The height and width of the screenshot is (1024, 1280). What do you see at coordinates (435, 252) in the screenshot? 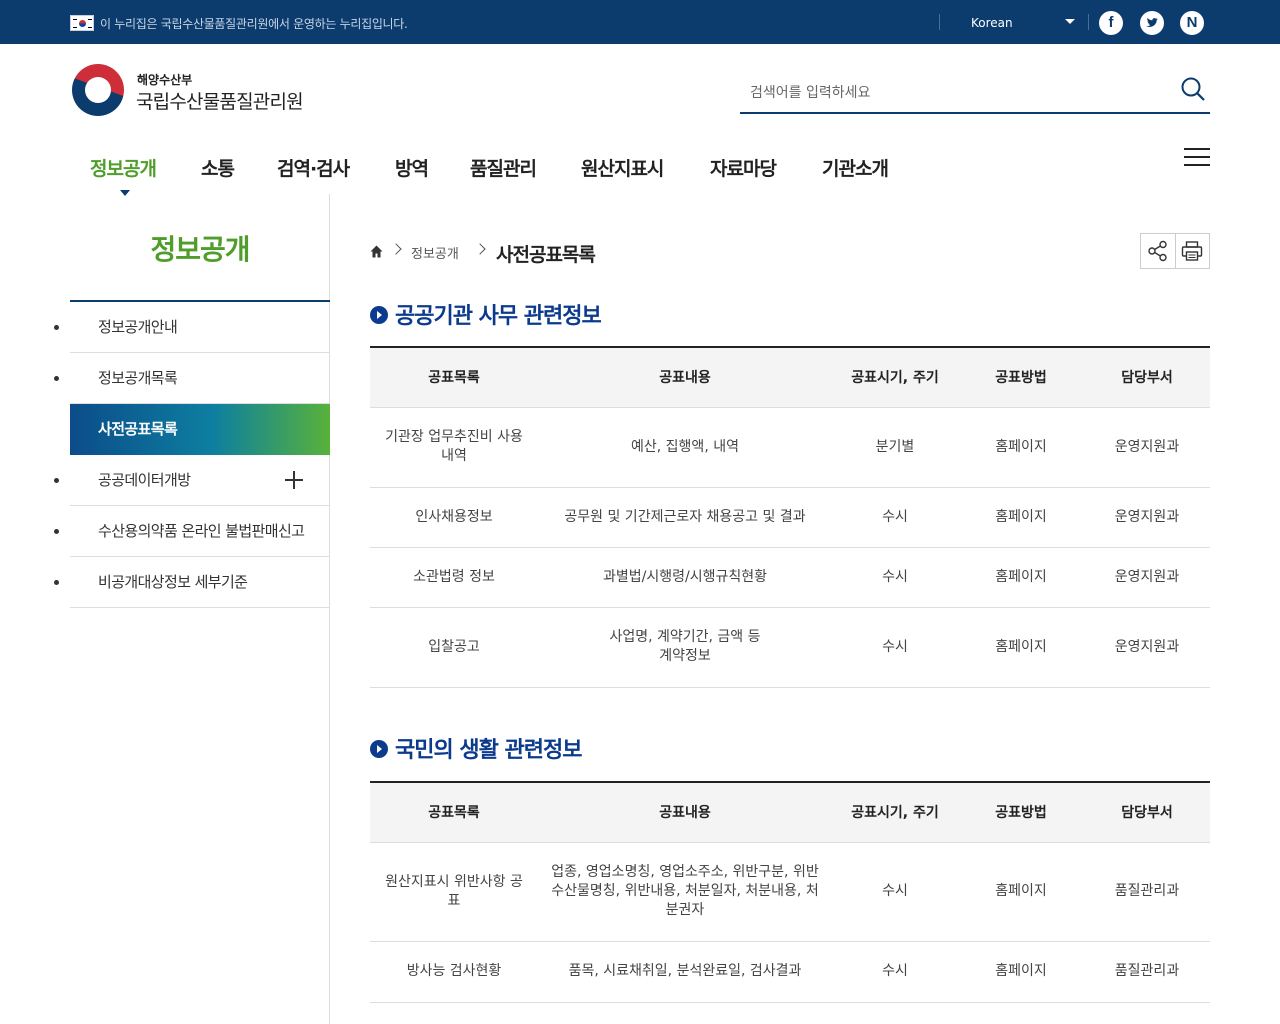
I see `breadcrumb-level1: 정보공개` at bounding box center [435, 252].